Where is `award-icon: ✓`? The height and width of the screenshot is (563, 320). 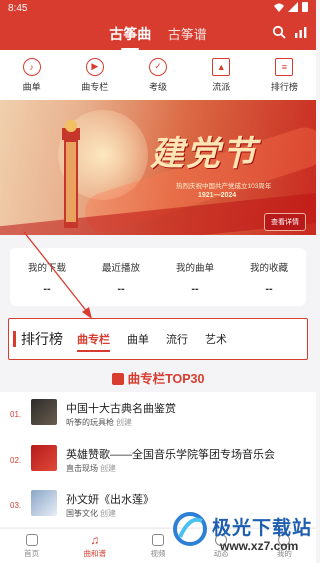
award-icon: ✓ is located at coordinates (158, 66).